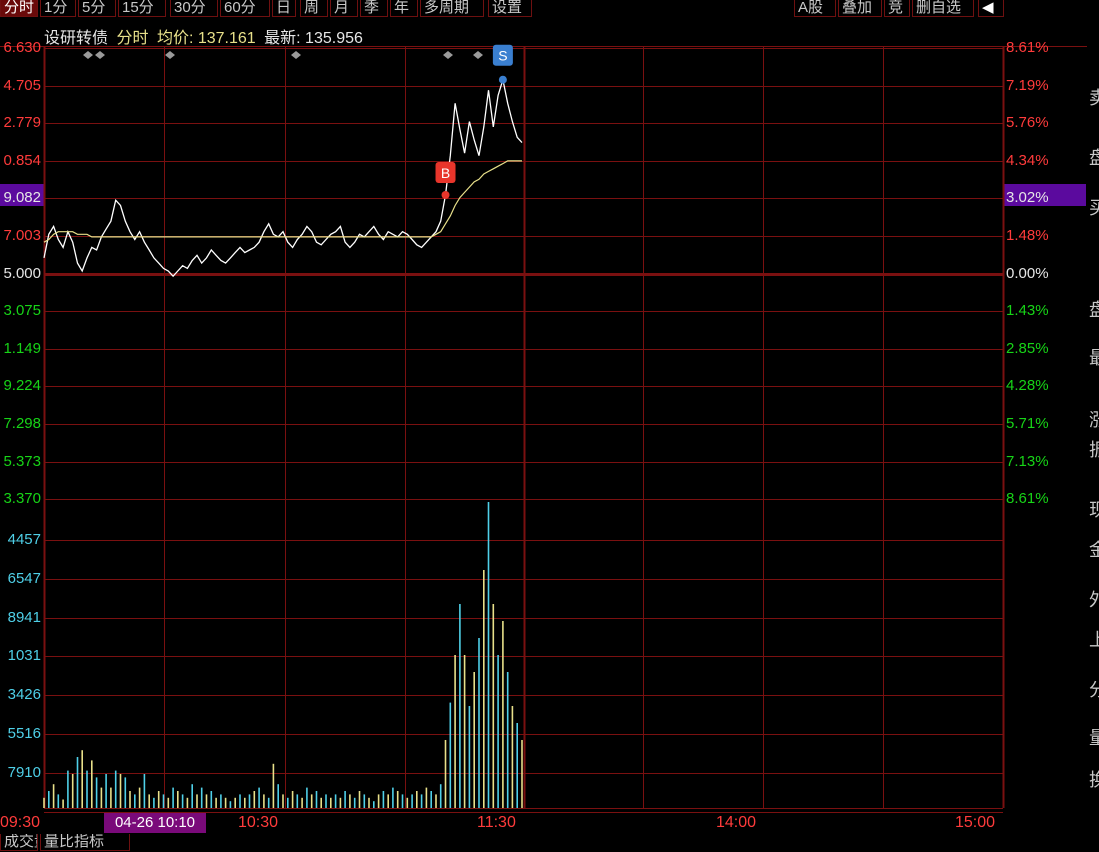 The width and height of the screenshot is (1099, 852). Describe the element at coordinates (1094, 600) in the screenshot. I see `side-panel-char: 外` at that location.